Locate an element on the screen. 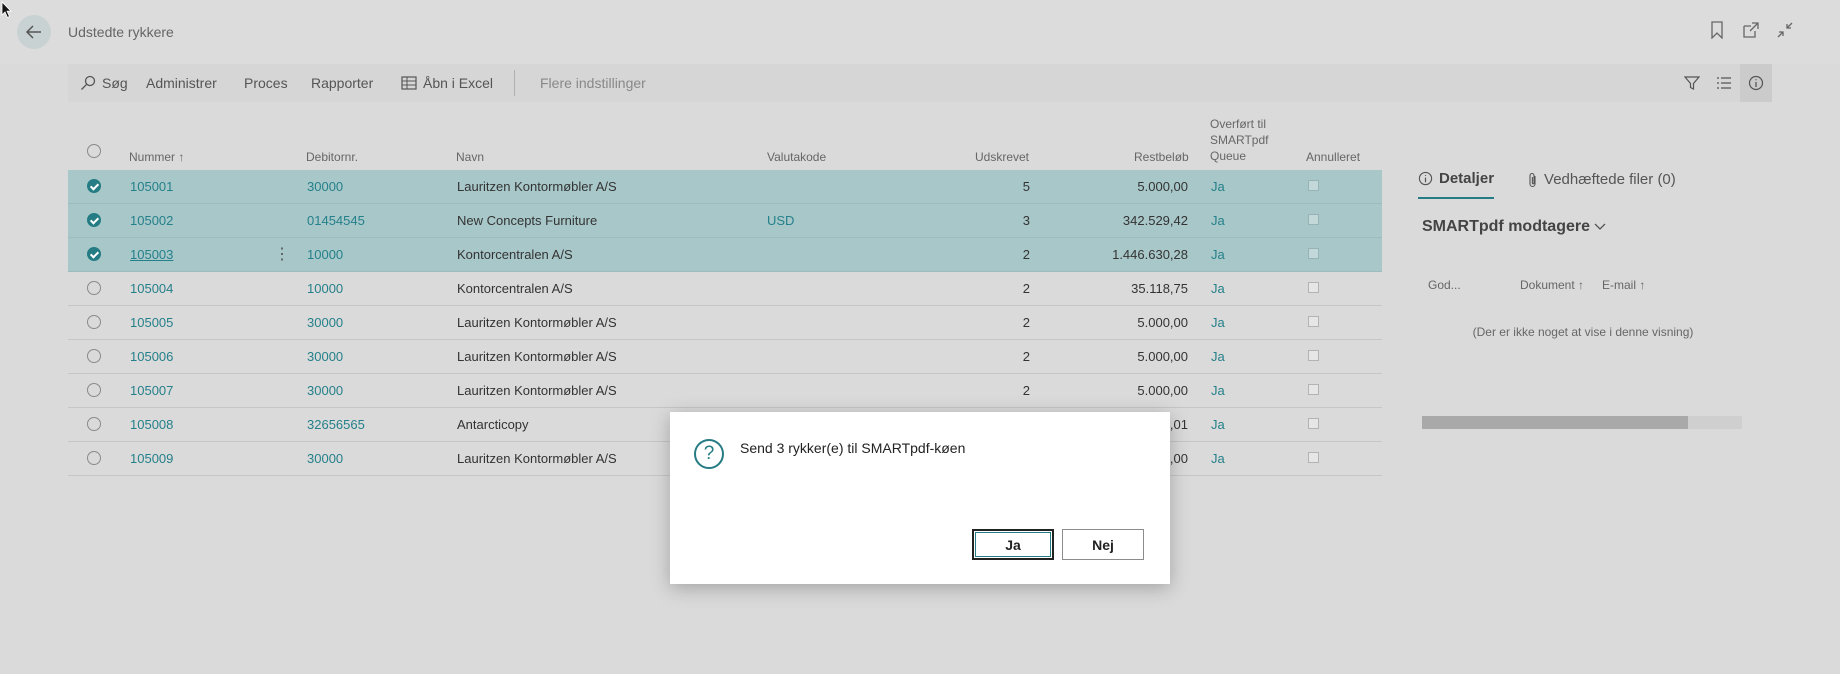 The height and width of the screenshot is (674, 1840). cell-nummer: 105008 is located at coordinates (151, 424).